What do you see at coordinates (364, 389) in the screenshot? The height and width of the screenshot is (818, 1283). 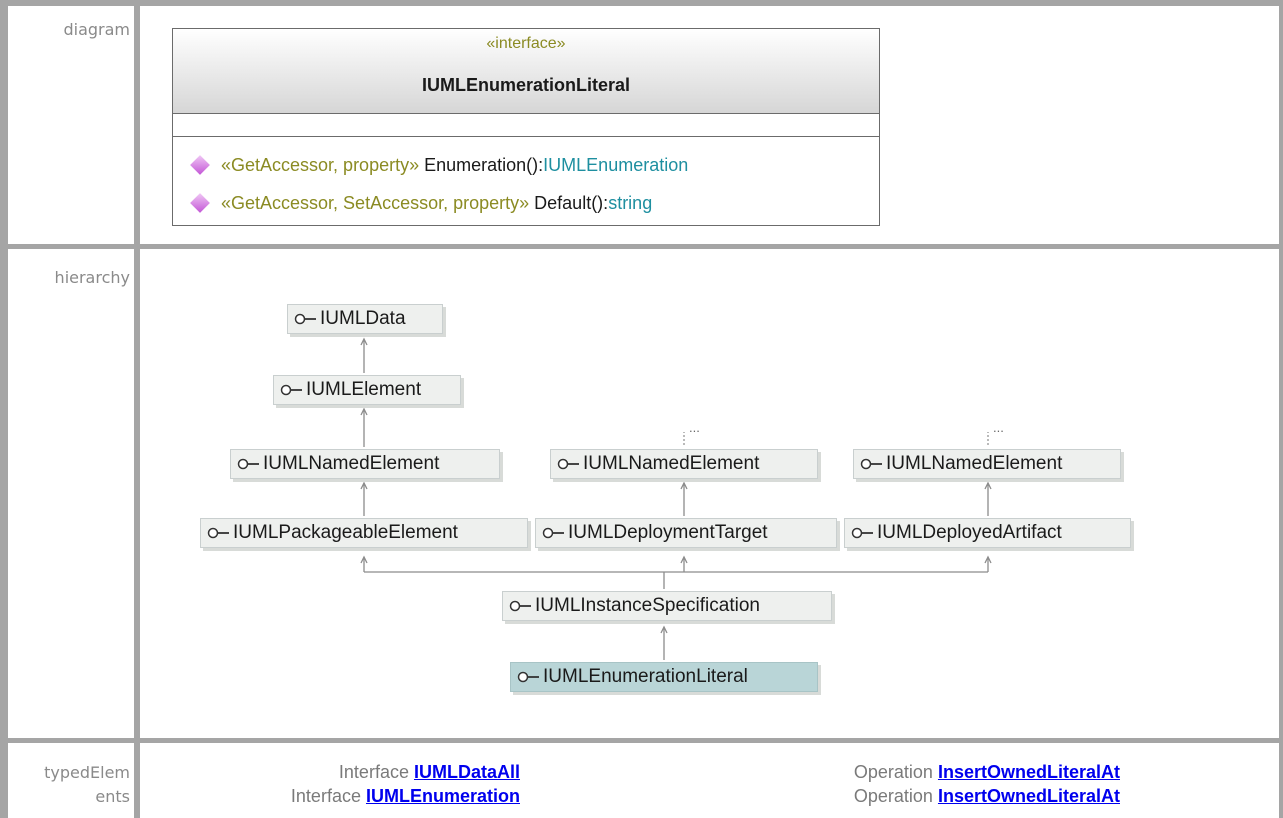 I see `node-label: IUMLElement` at bounding box center [364, 389].